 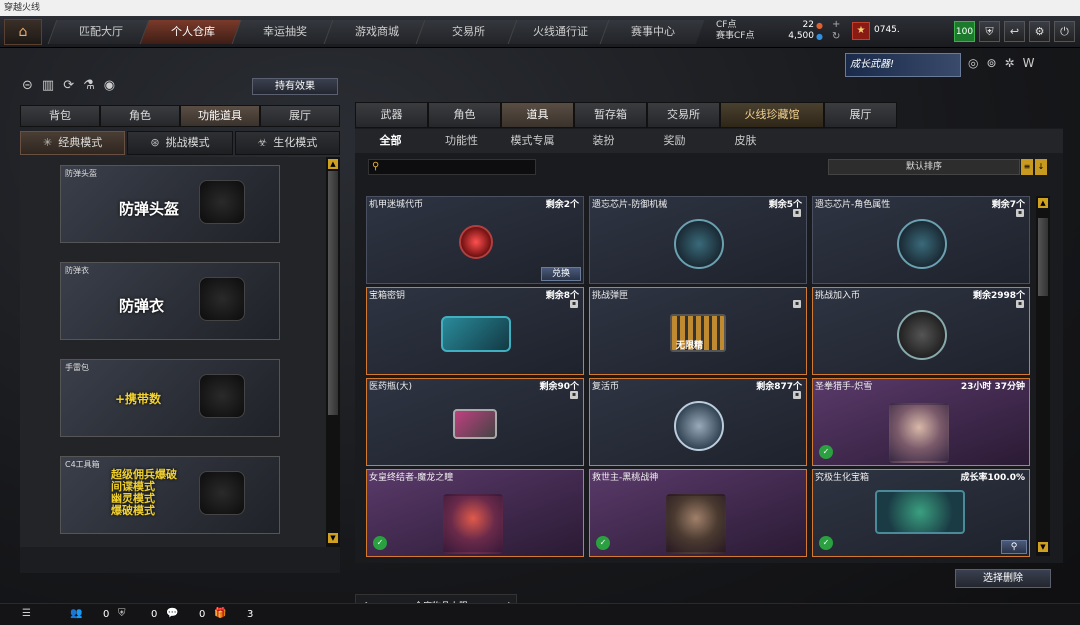 What do you see at coordinates (735, 30) in the screenshot?
I see `currency-labels: CF点 赛事CF点` at bounding box center [735, 30].